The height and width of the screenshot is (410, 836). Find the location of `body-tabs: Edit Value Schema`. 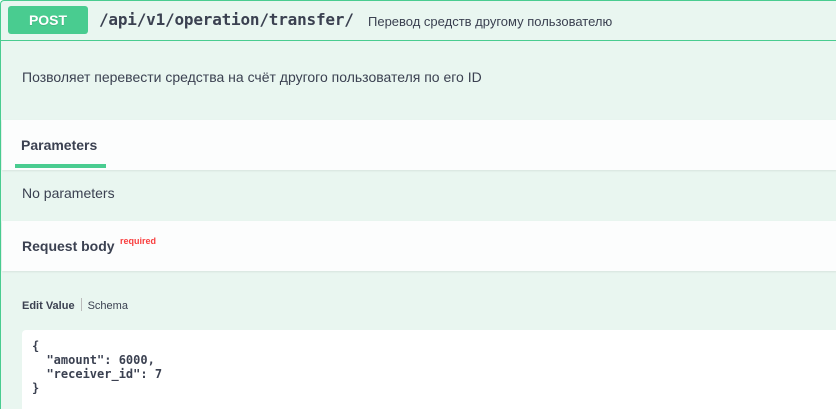

body-tabs: Edit Value Schema is located at coordinates (75, 305).